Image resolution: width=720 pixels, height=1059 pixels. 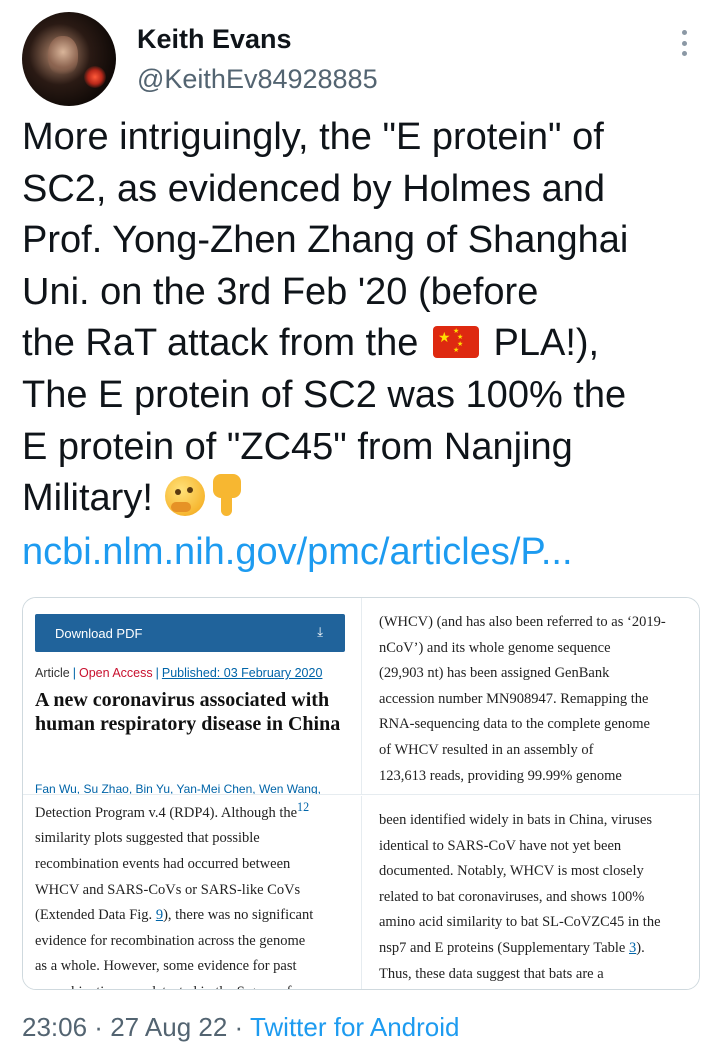 What do you see at coordinates (324, 394) in the screenshot?
I see `tweet-line: The E protein of SC2 was 100% the` at bounding box center [324, 394].